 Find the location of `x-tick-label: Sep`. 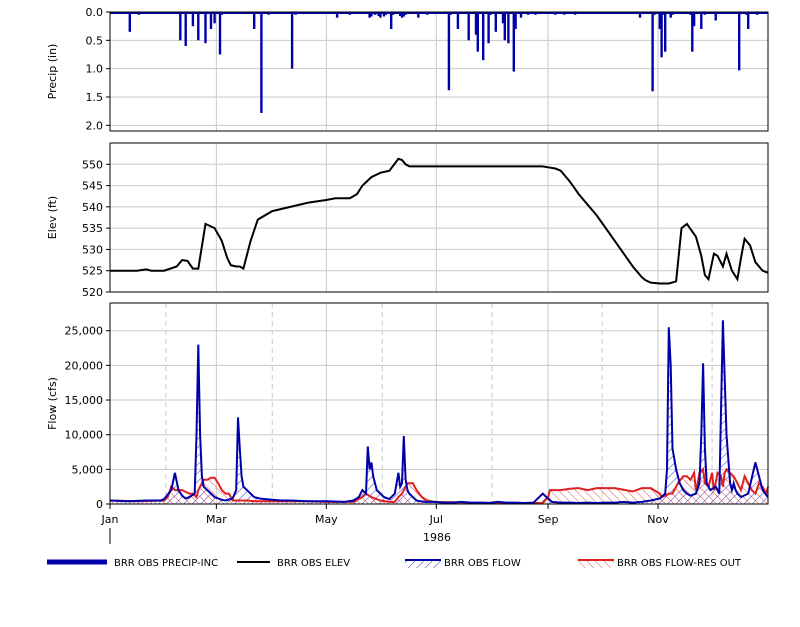

x-tick-label: Sep is located at coordinates (548, 519).